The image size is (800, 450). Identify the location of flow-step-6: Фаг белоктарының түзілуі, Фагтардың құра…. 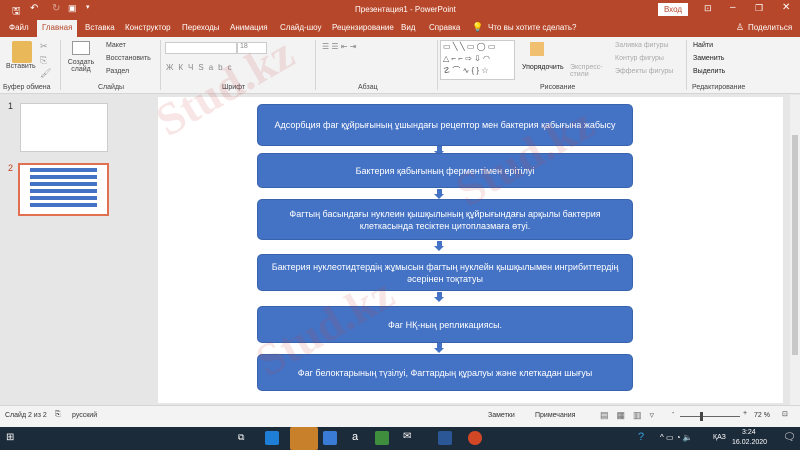
(445, 372).